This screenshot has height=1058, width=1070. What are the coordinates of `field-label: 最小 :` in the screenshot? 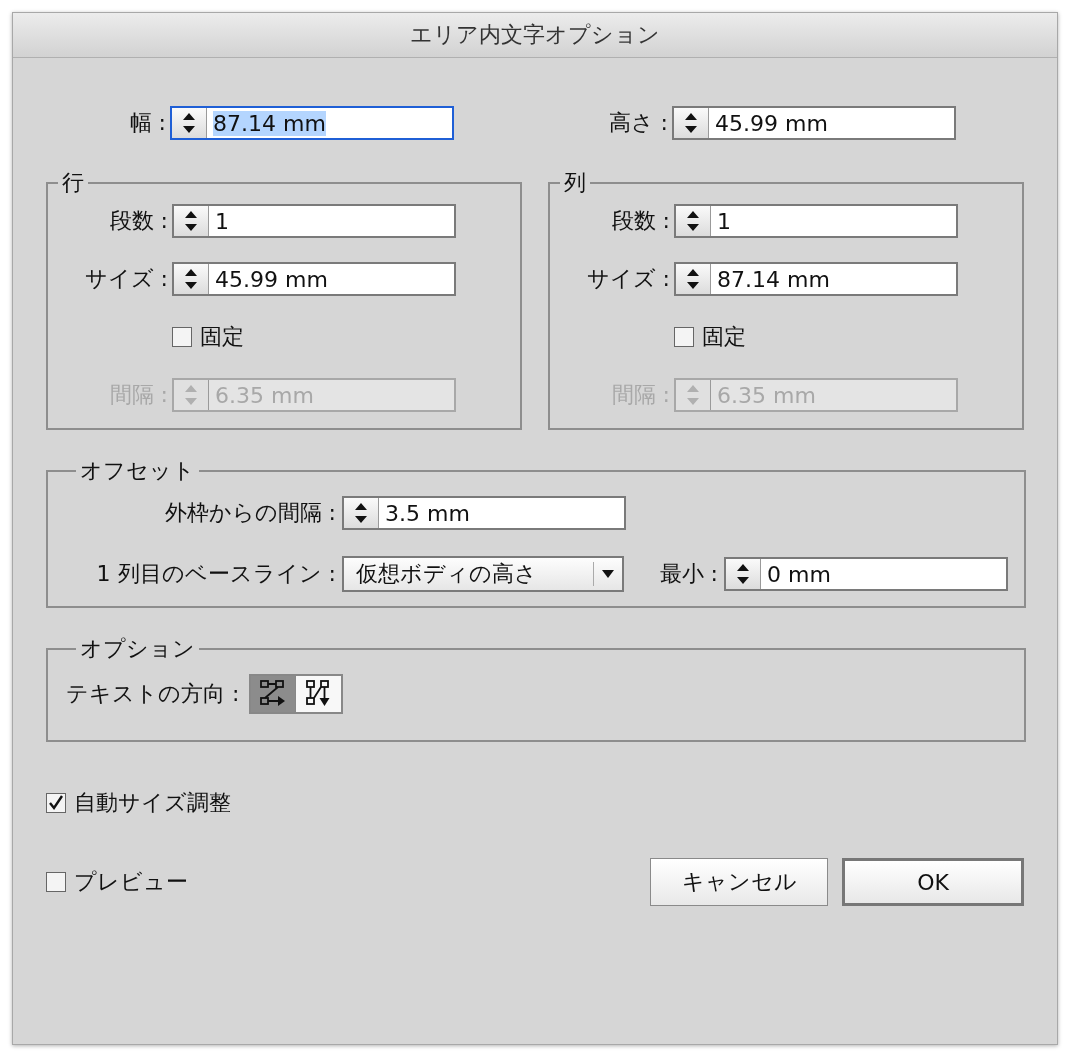 It's located at (688, 574).